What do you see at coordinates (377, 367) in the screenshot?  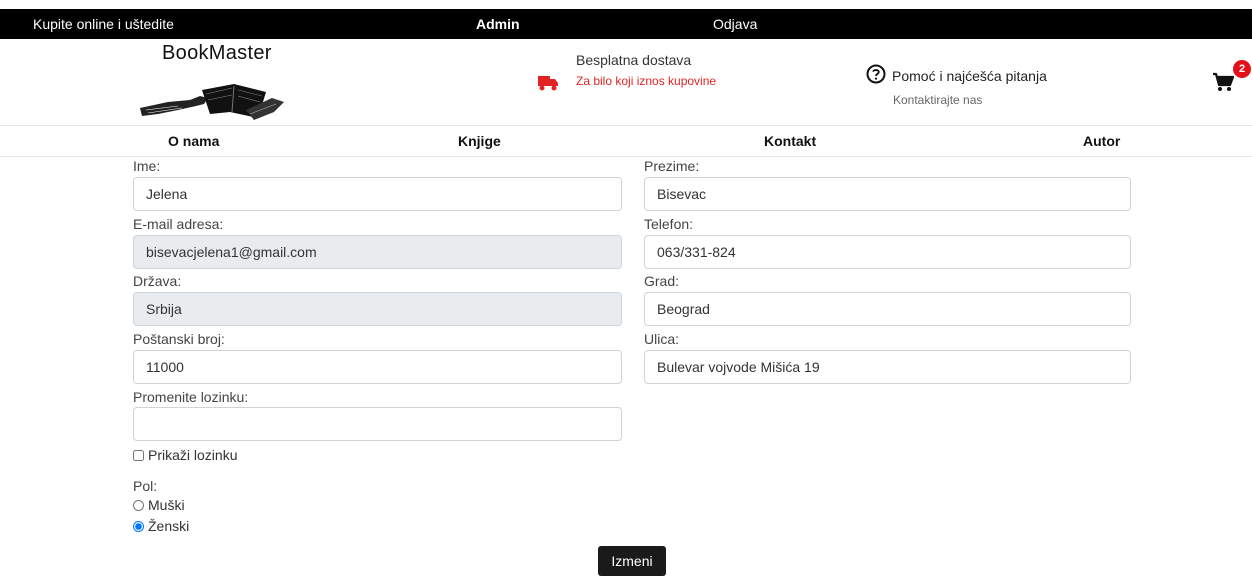 I see `postal-code-field` at bounding box center [377, 367].